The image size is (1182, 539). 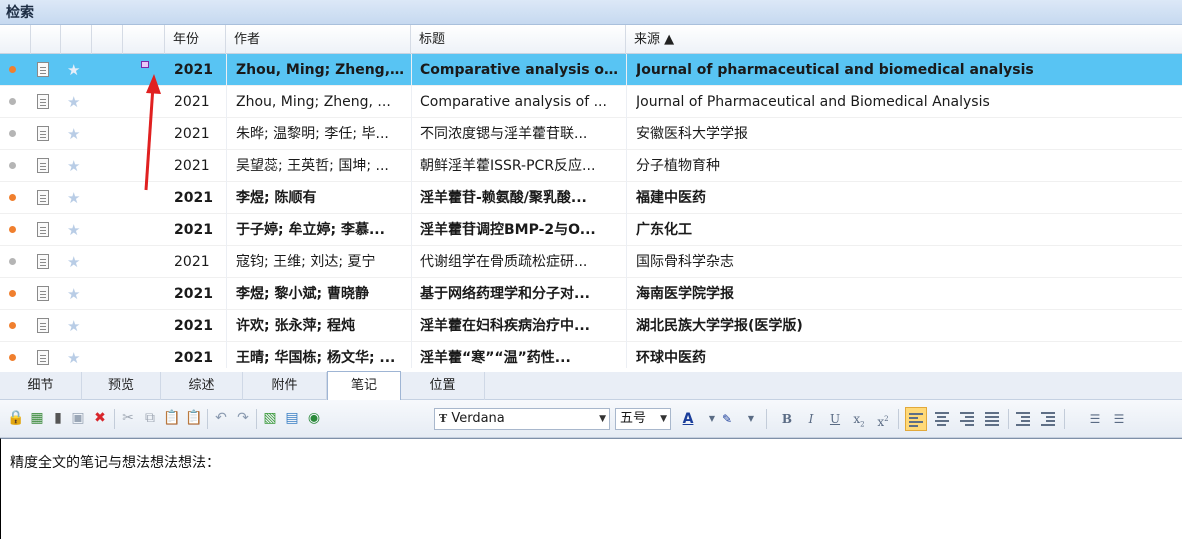 What do you see at coordinates (591, 12) in the screenshot?
I see `search-panel-header: 检索` at bounding box center [591, 12].